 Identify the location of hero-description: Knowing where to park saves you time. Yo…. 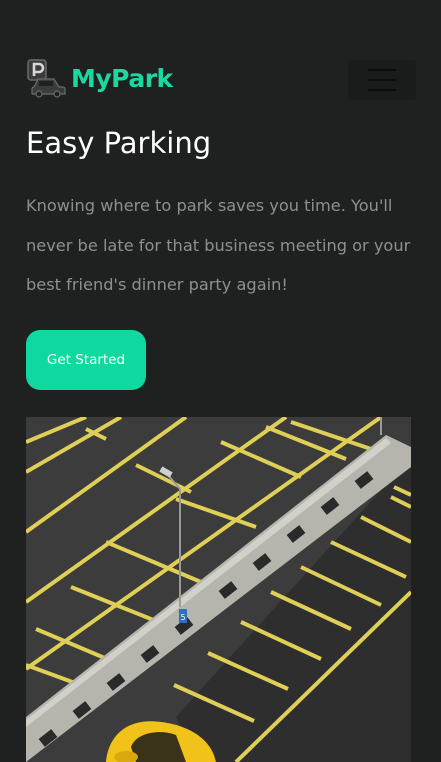
(218, 245).